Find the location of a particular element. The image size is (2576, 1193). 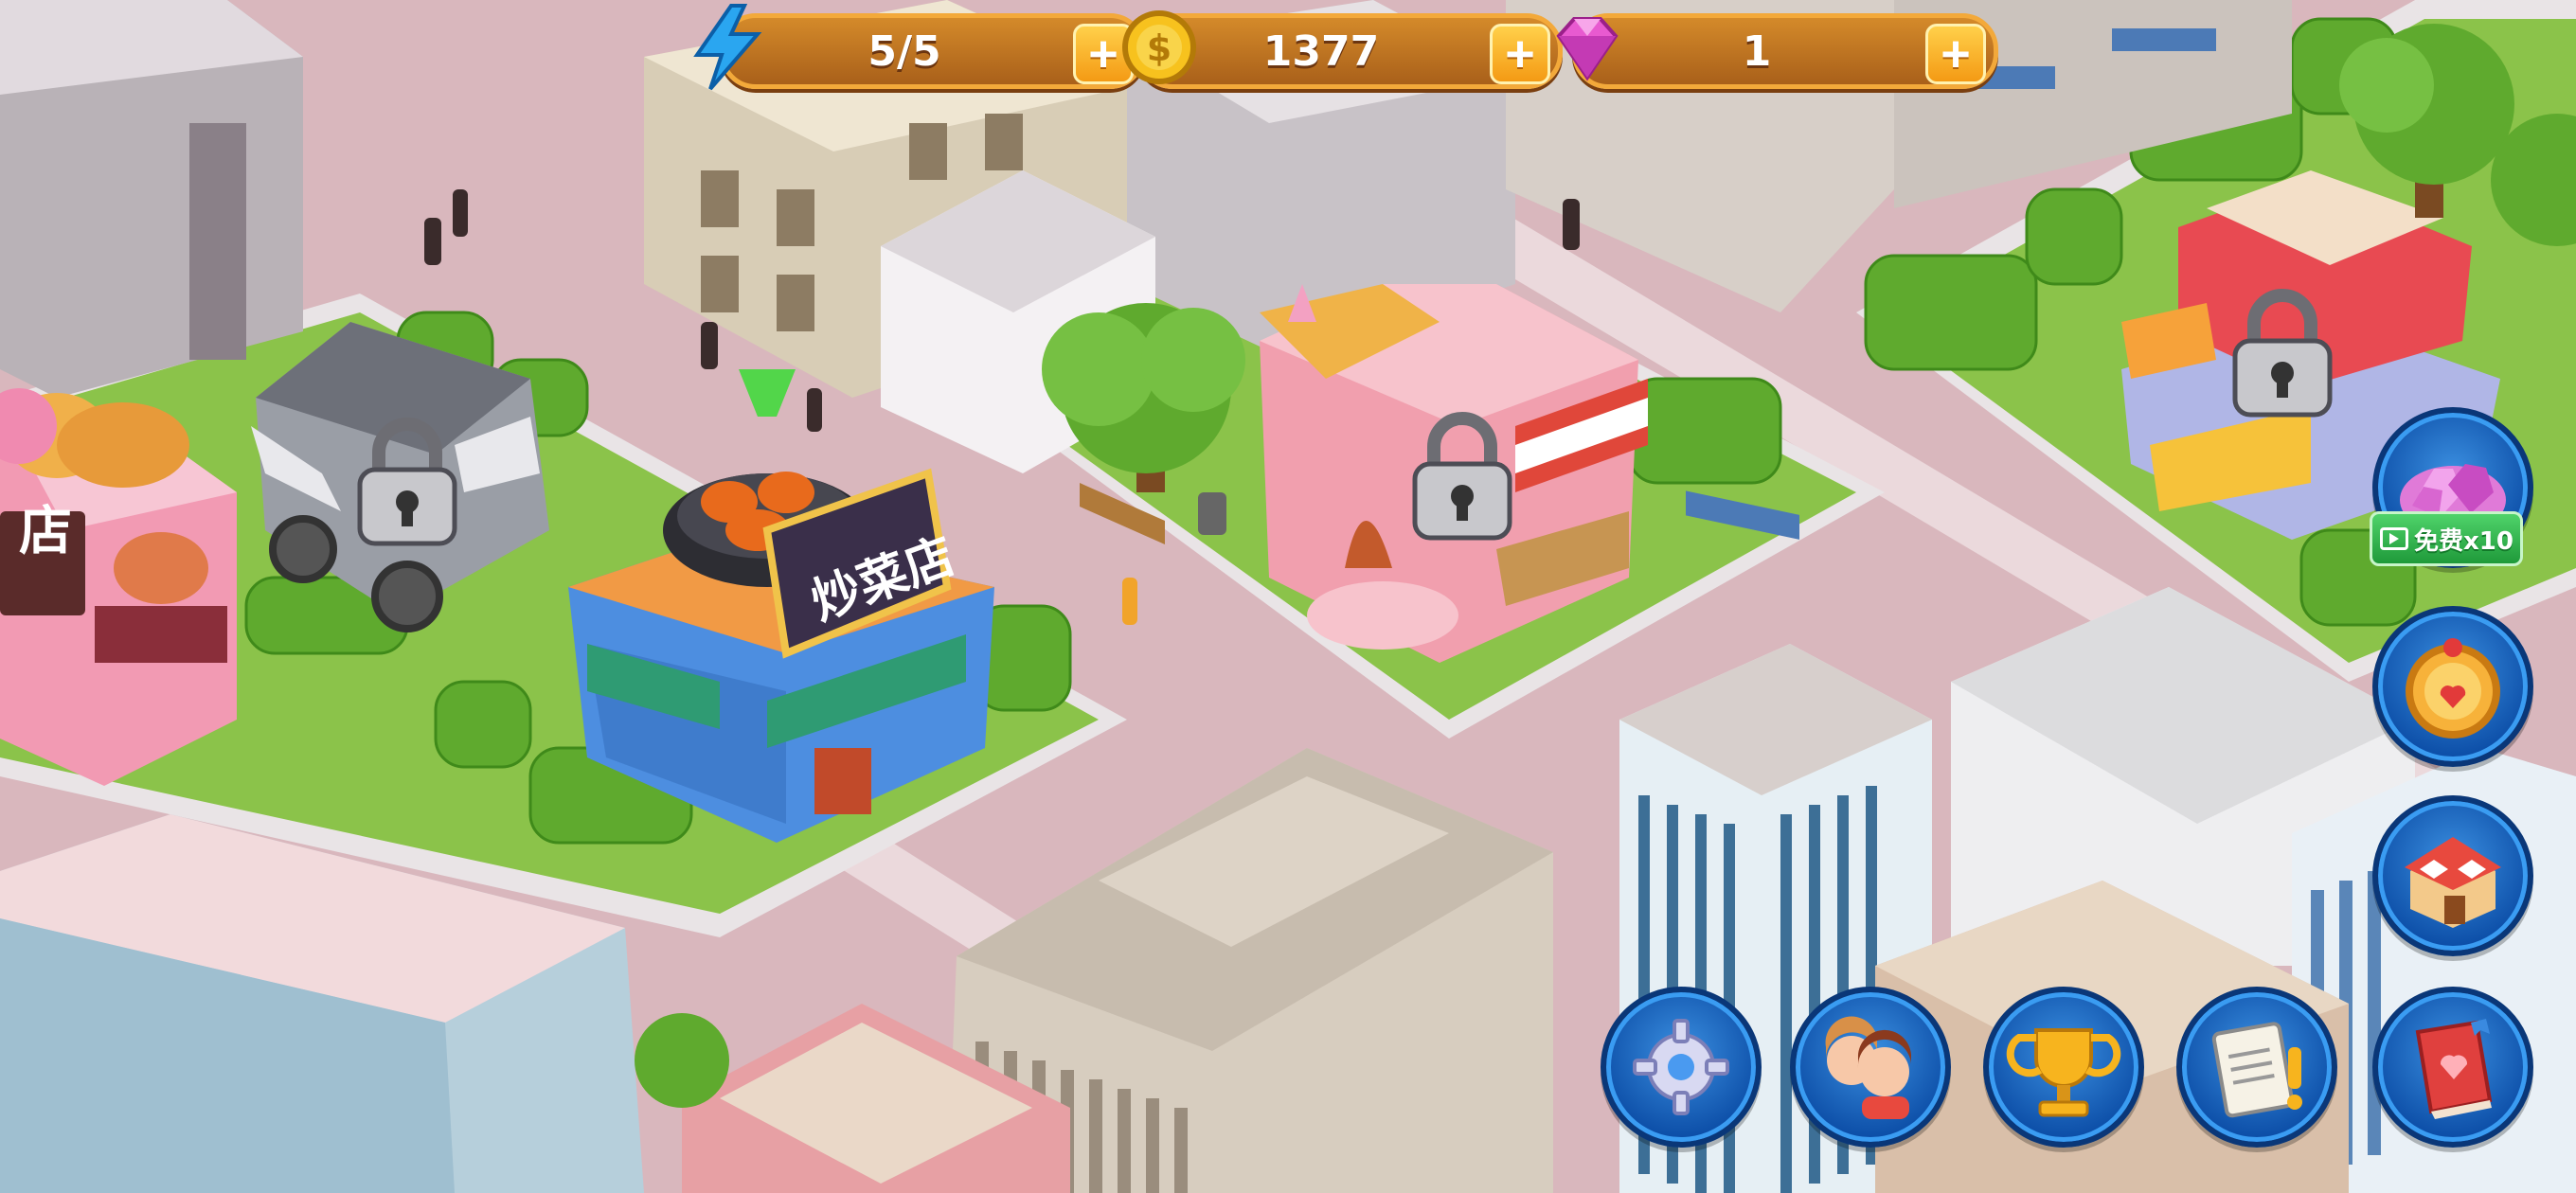

video-icon is located at coordinates (2394, 538).